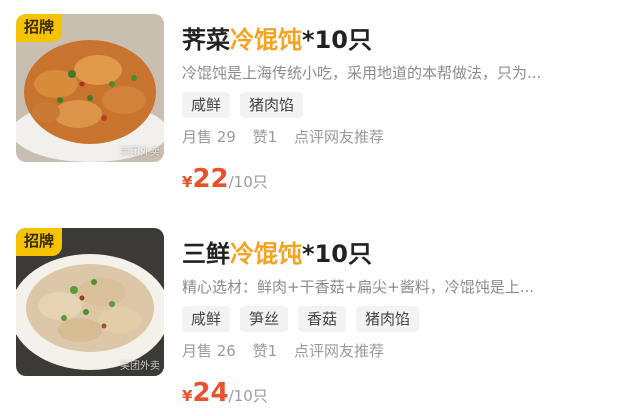 The image size is (640, 416). I want to click on price-value: 24, so click(210, 393).